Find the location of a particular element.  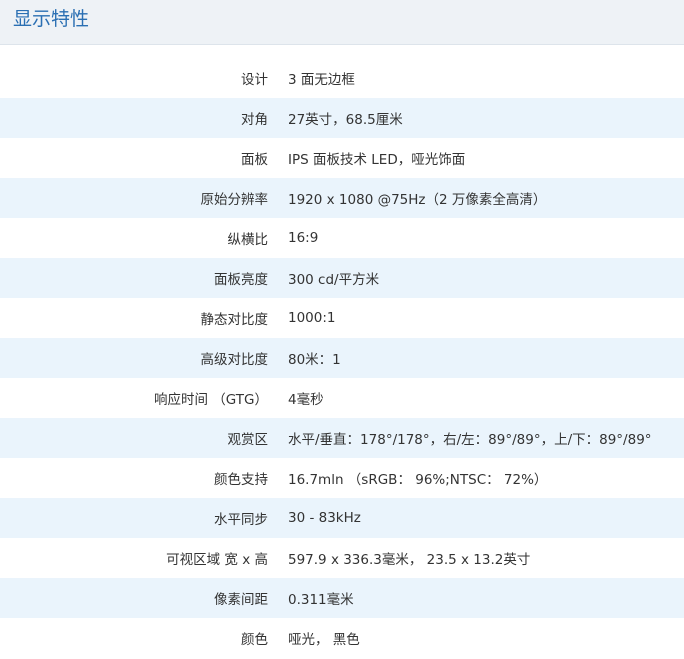

spec-value: 1920 x 1080 @75Hz（2 万像素全高清） is located at coordinates (417, 200).